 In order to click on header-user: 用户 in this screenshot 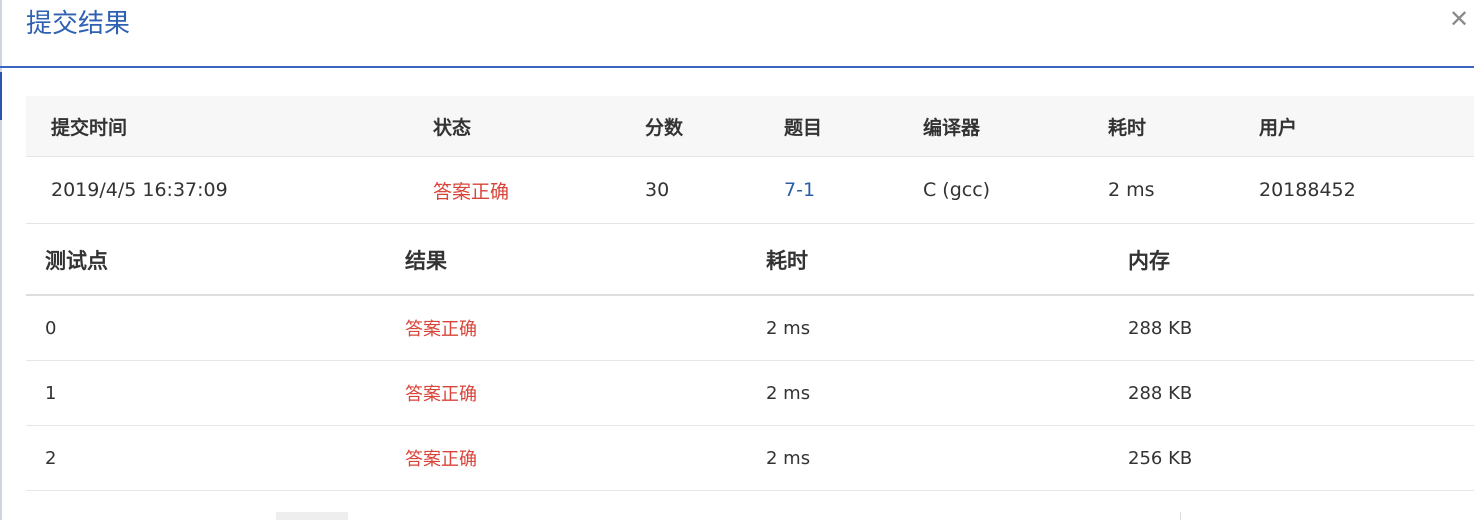, I will do `click(1278, 127)`.